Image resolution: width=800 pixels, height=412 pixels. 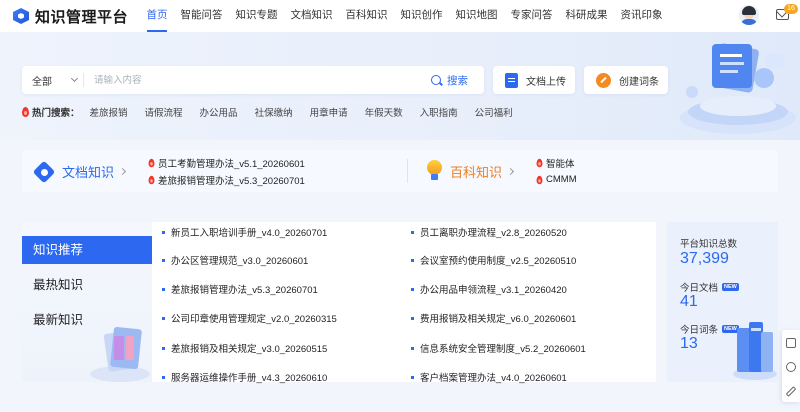 What do you see at coordinates (546, 82) in the screenshot?
I see `upload-document-label: 文档上传` at bounding box center [546, 82].